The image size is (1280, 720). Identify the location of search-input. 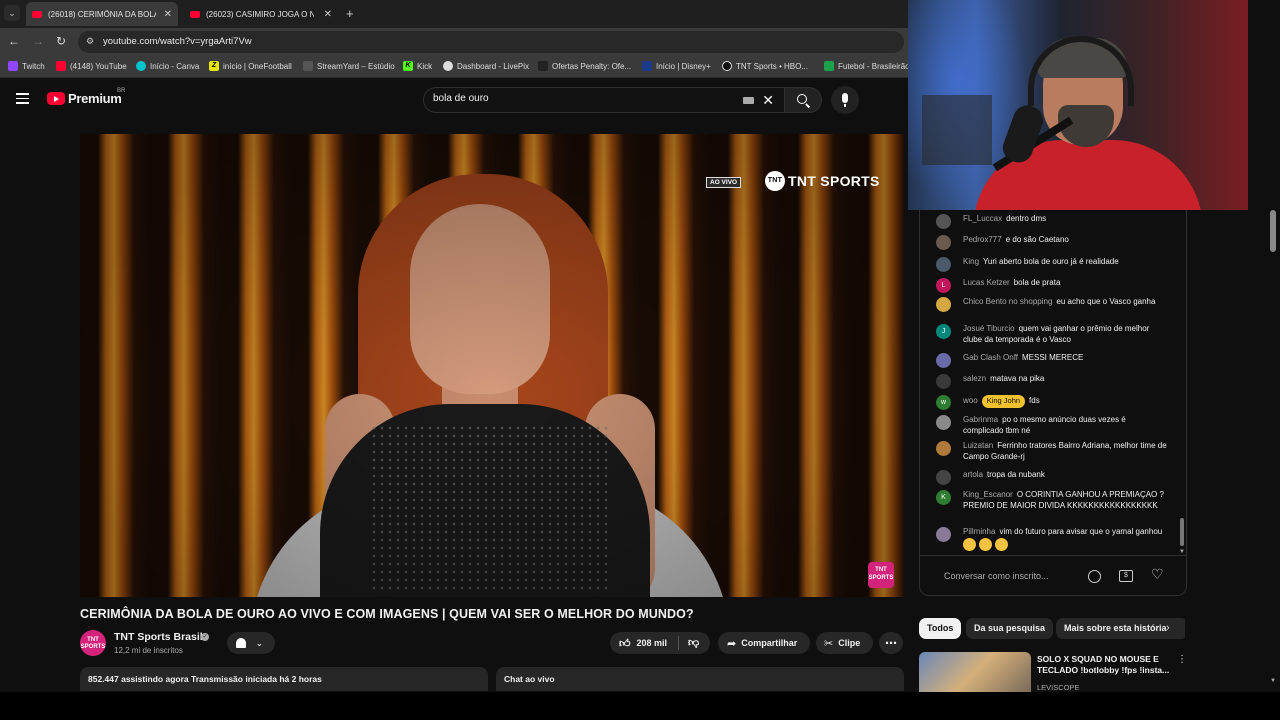
(583, 98).